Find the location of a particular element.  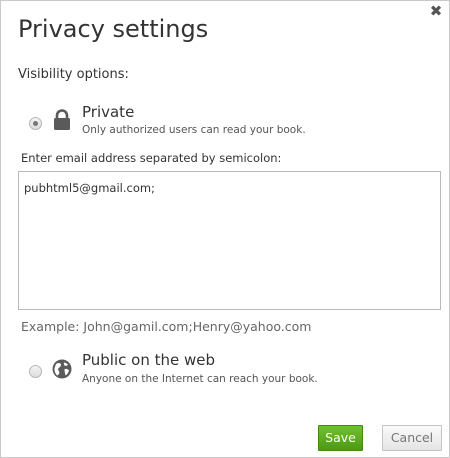

email-example-text: Example: John@gamil.com;Henry@yahoo.com is located at coordinates (166, 326).